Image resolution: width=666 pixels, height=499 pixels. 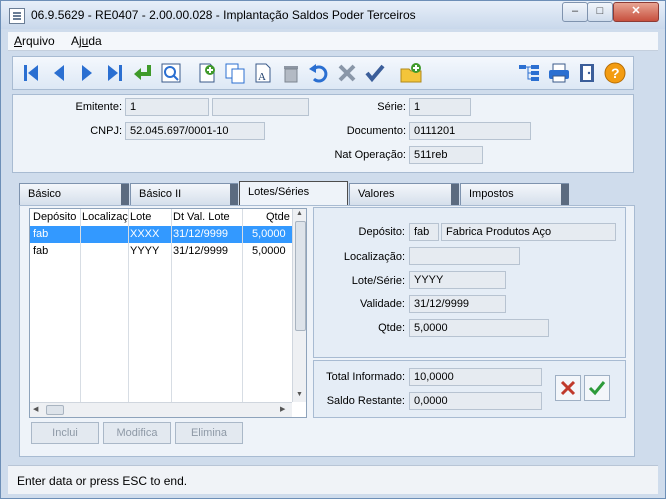 I want to click on scrollbar-thumb, so click(x=300, y=276).